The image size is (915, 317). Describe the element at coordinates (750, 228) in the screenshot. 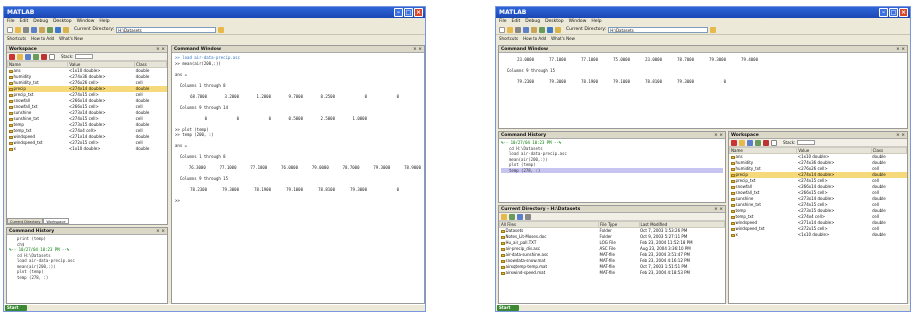

I see `var-name-label: windspeed_txt` at that location.